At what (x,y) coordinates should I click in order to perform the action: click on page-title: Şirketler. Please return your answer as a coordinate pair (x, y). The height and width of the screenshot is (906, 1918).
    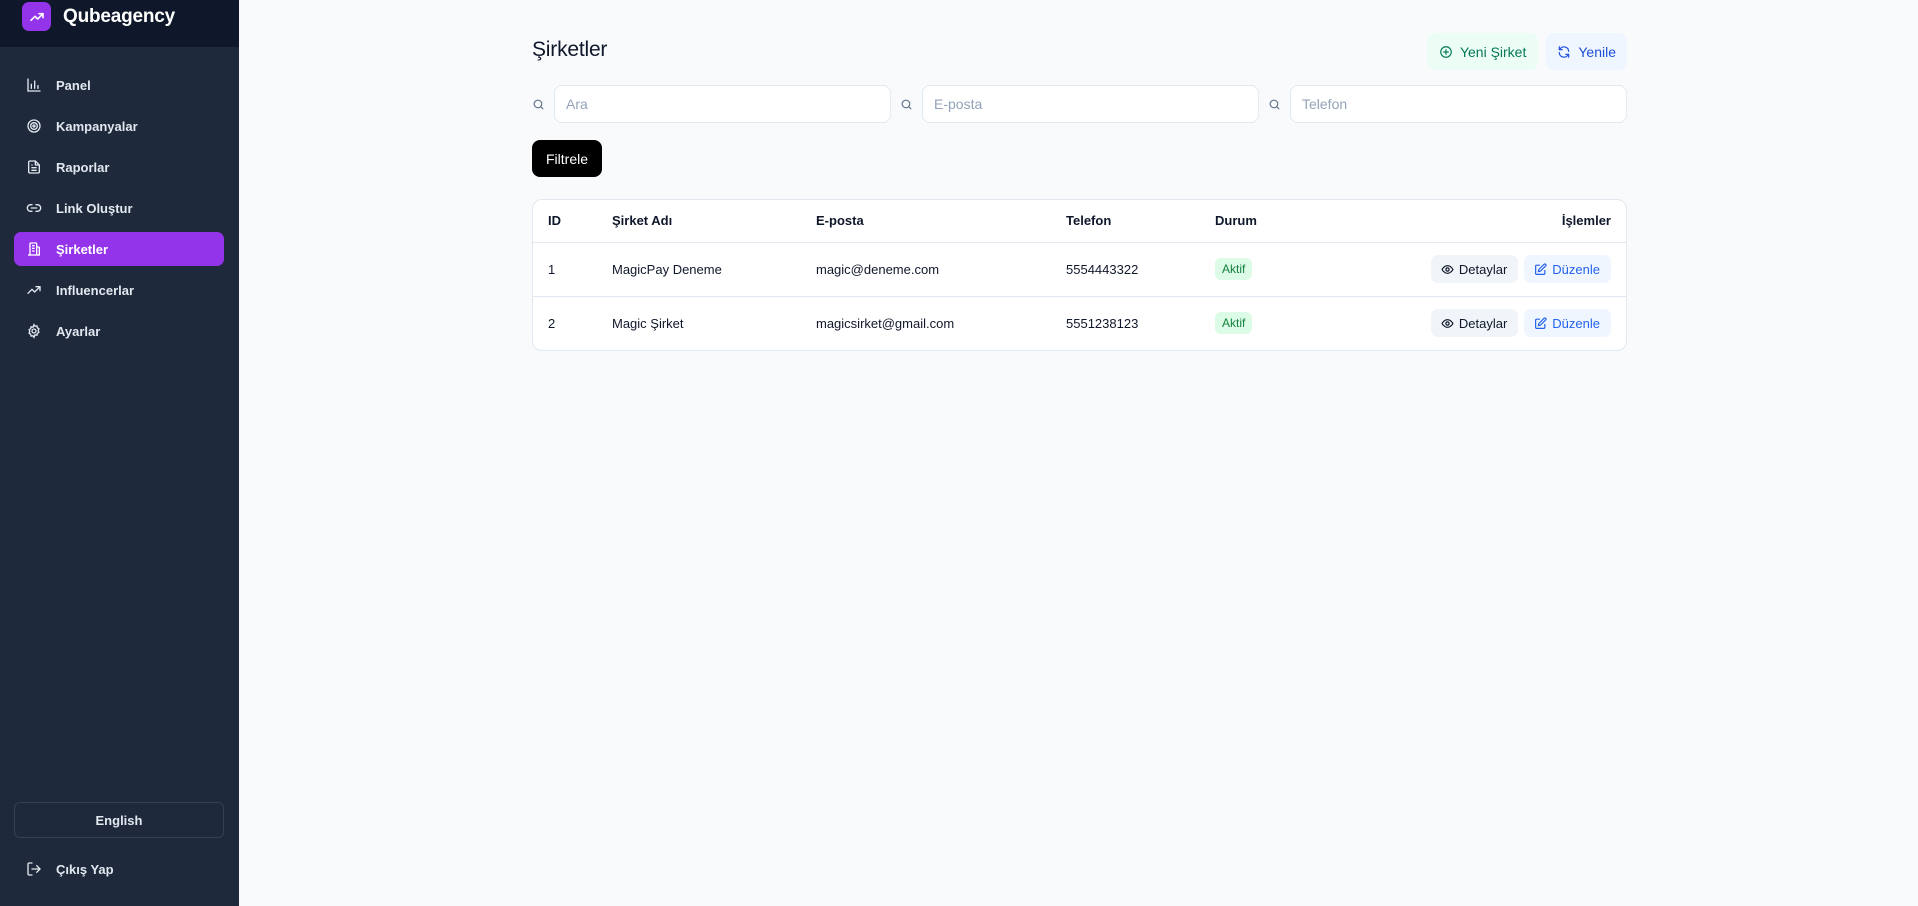
    Looking at the image, I should click on (570, 49).